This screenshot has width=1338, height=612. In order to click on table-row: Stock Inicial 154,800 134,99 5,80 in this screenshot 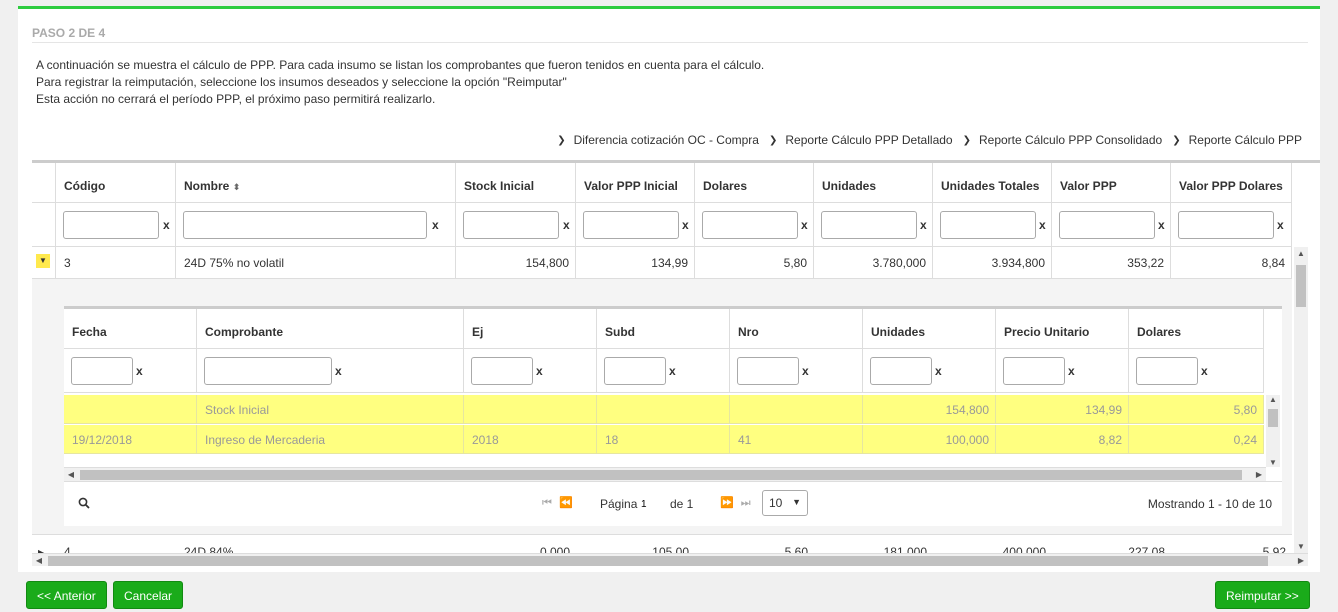, I will do `click(664, 409)`.